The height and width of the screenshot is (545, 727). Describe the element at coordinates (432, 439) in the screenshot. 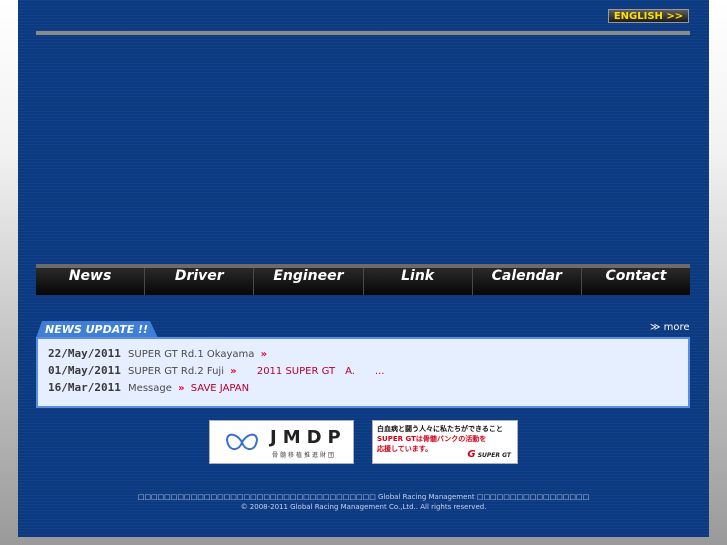

I see `banner-text: SUPER GTは骨髄バンクの活動を` at that location.